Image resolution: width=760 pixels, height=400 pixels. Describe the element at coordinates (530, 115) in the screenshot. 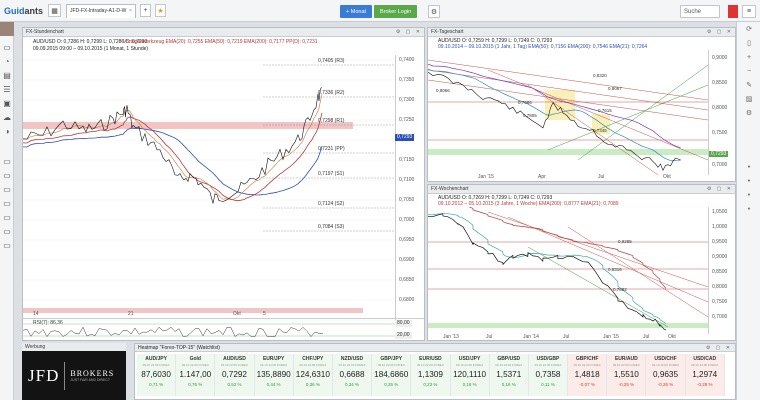

I see `fib-label: 0,7805` at that location.